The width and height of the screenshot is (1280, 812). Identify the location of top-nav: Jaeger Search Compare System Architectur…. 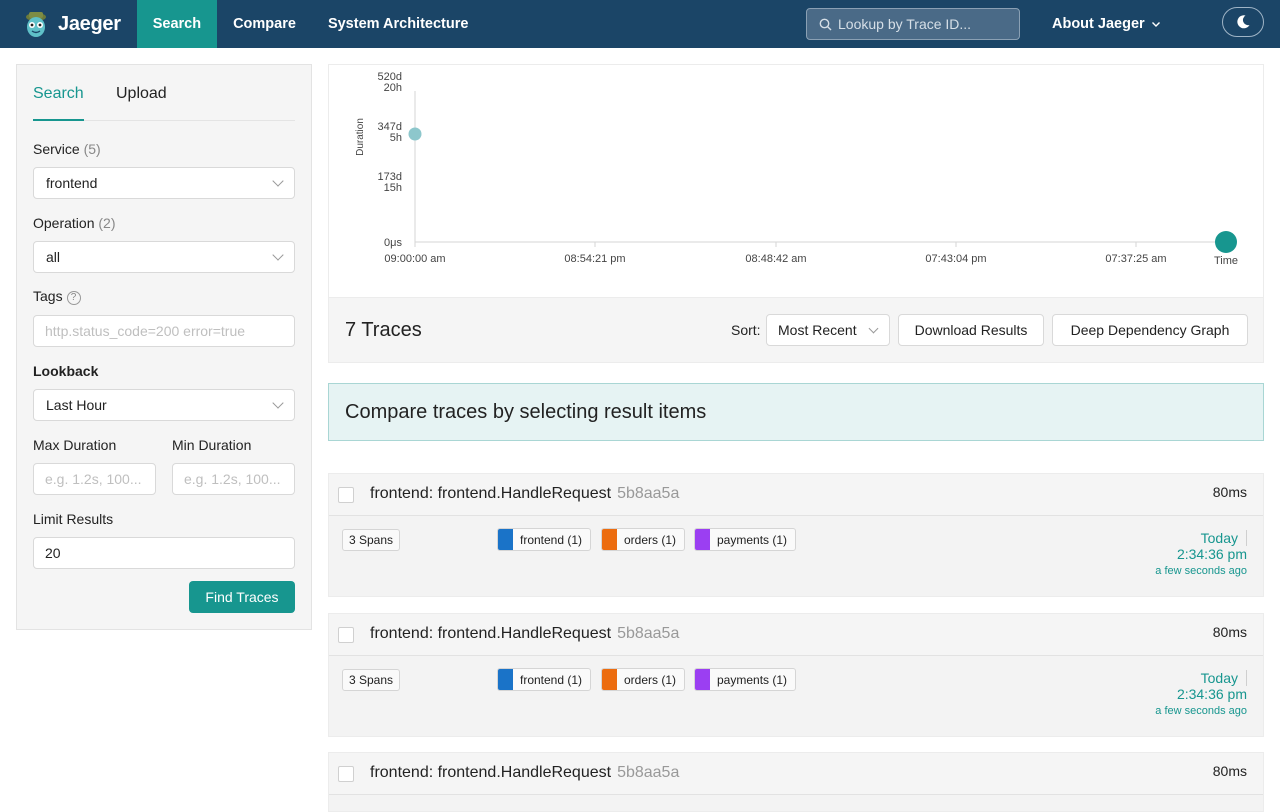
(640, 24).